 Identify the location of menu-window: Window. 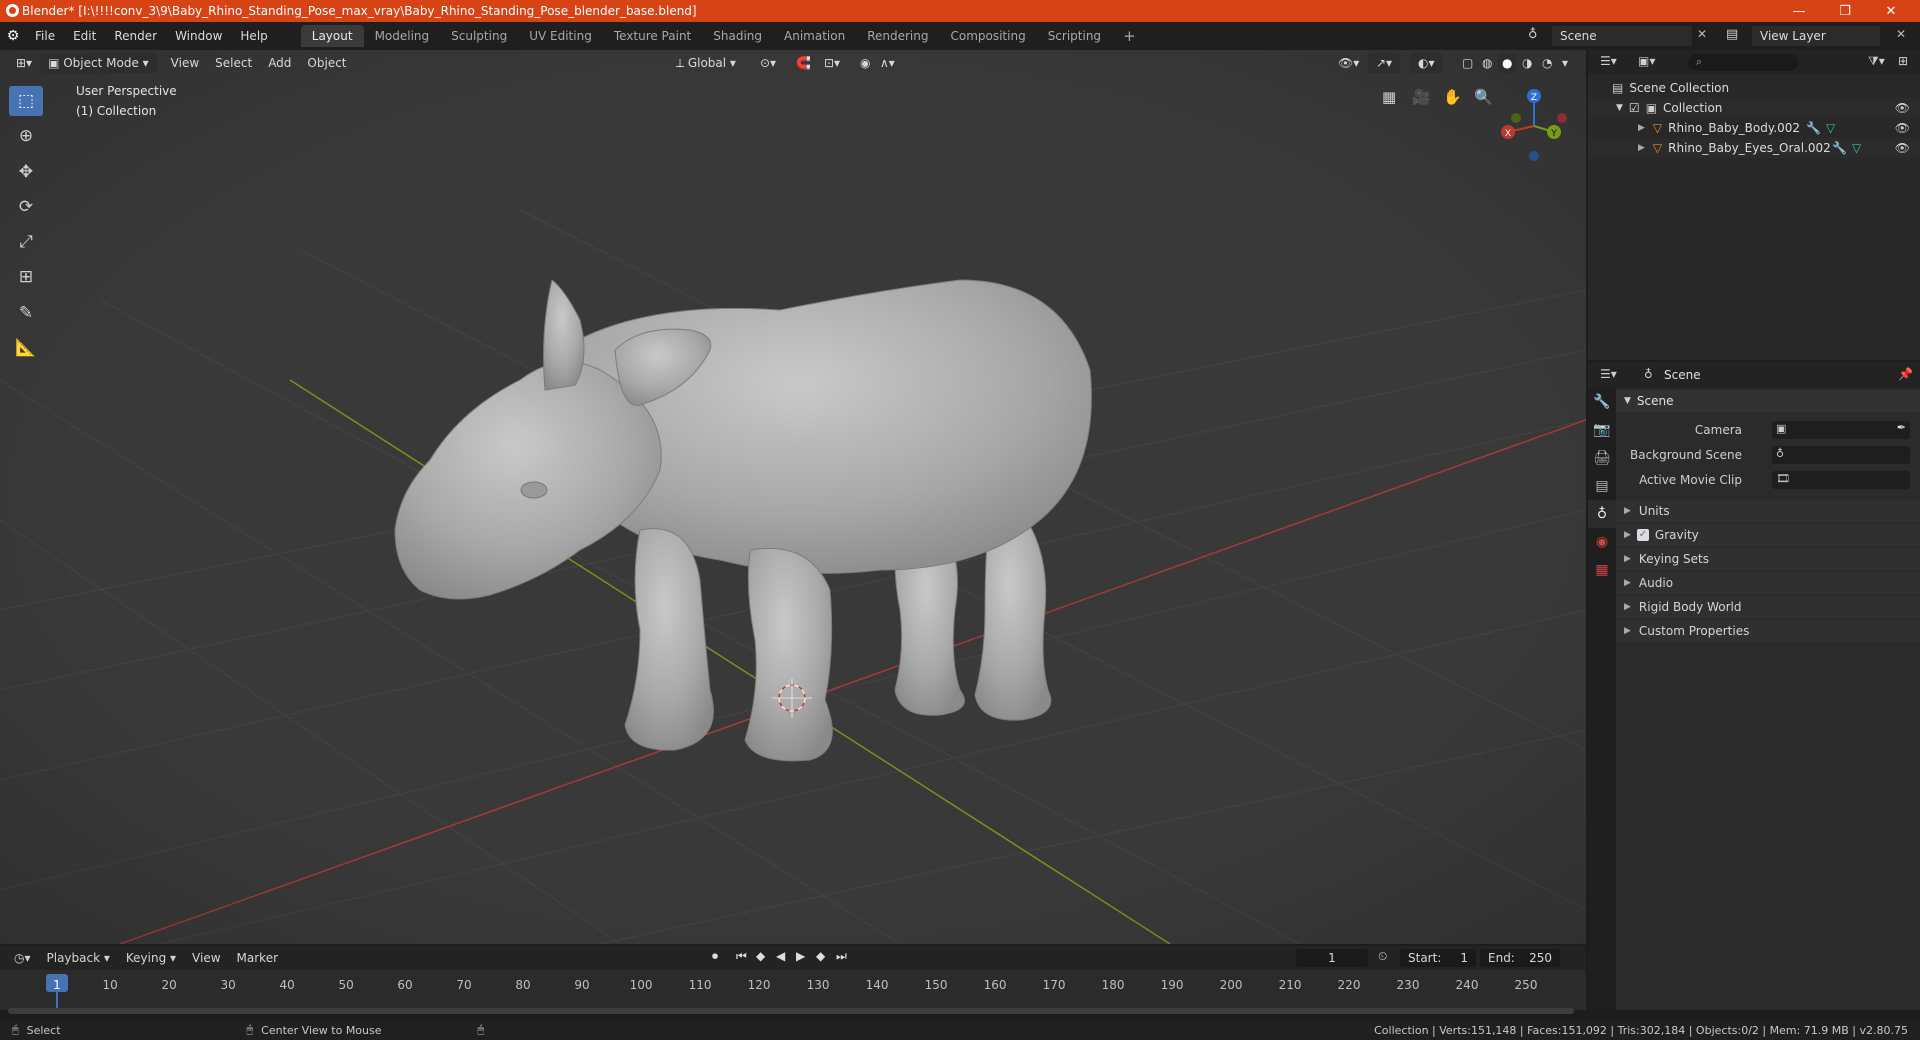
(198, 36).